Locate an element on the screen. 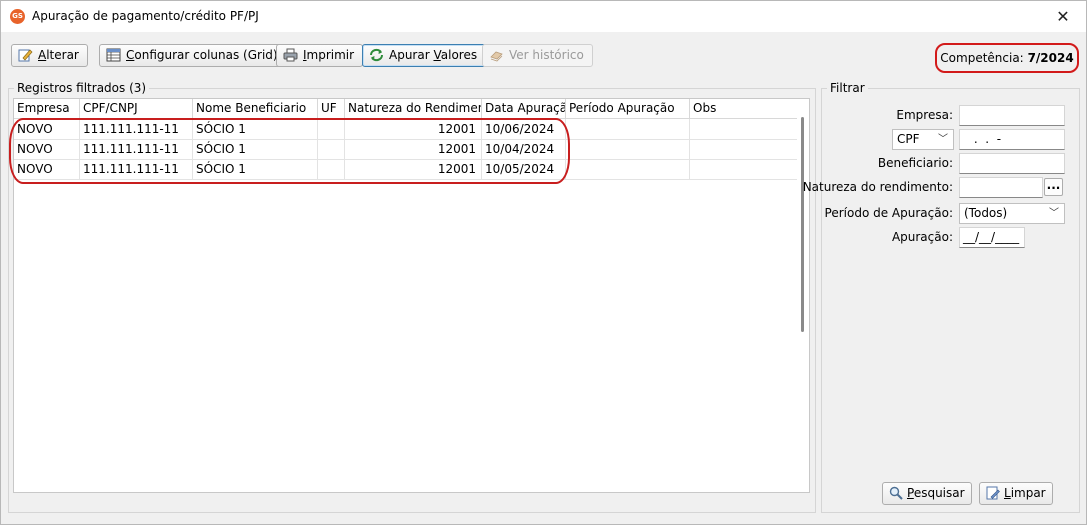 This screenshot has height=525, width=1087. grid-icon is located at coordinates (113, 55).